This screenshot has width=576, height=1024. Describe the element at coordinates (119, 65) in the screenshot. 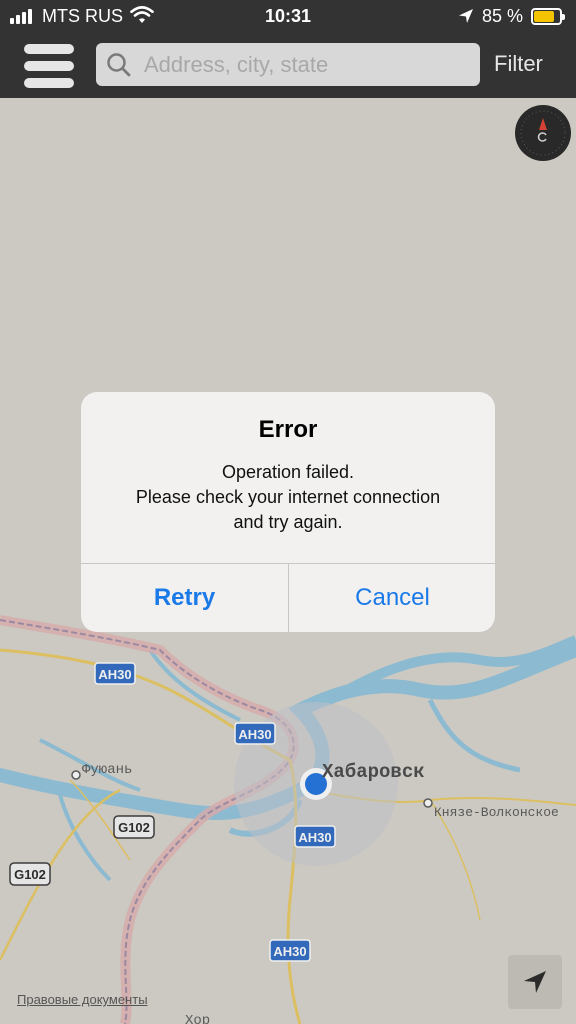

I see `search-icon` at that location.